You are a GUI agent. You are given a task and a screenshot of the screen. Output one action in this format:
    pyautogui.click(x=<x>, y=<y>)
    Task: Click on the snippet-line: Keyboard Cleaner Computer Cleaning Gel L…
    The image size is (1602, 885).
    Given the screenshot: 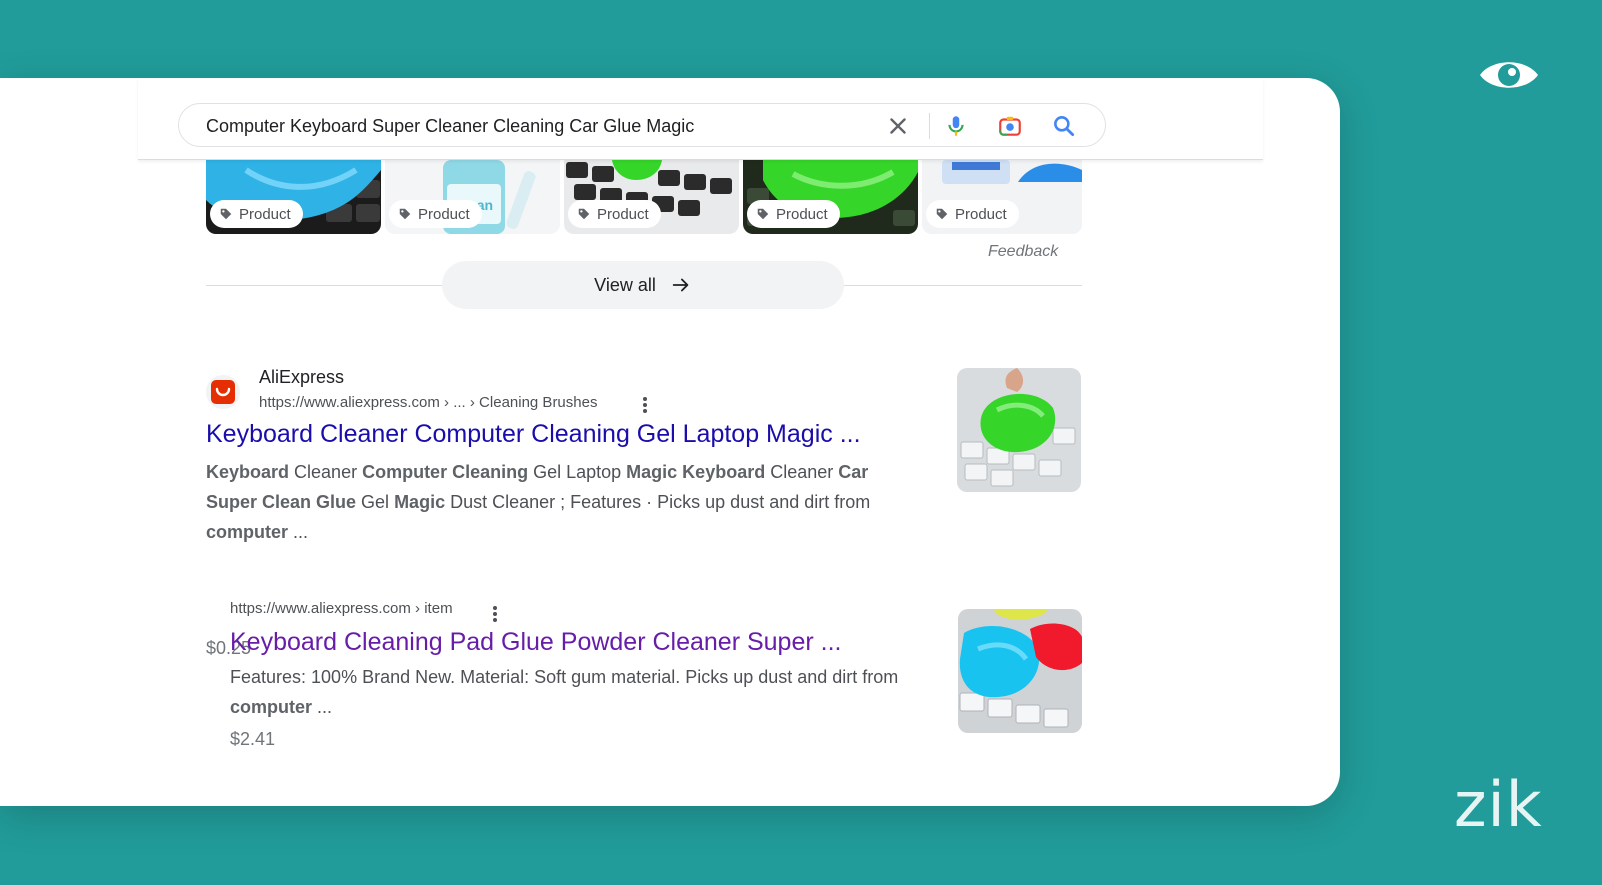 What is the action you would take?
    pyautogui.click(x=537, y=472)
    